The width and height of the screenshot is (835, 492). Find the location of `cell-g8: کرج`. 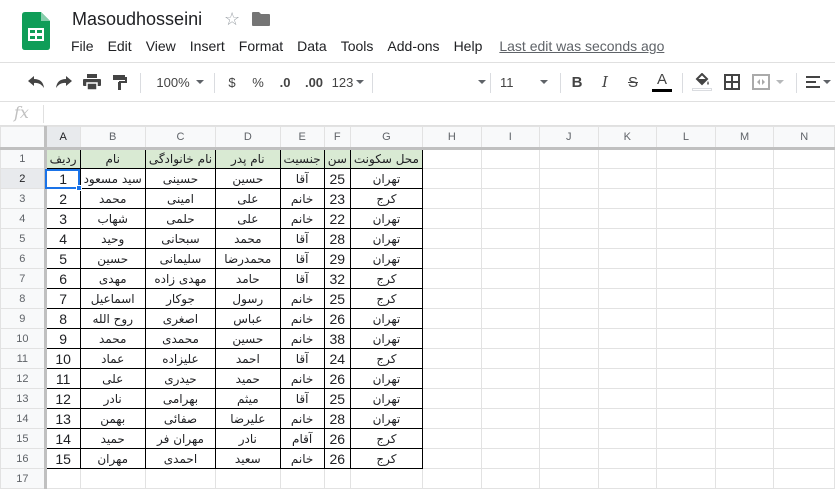

cell-g8: کرج is located at coordinates (386, 298).